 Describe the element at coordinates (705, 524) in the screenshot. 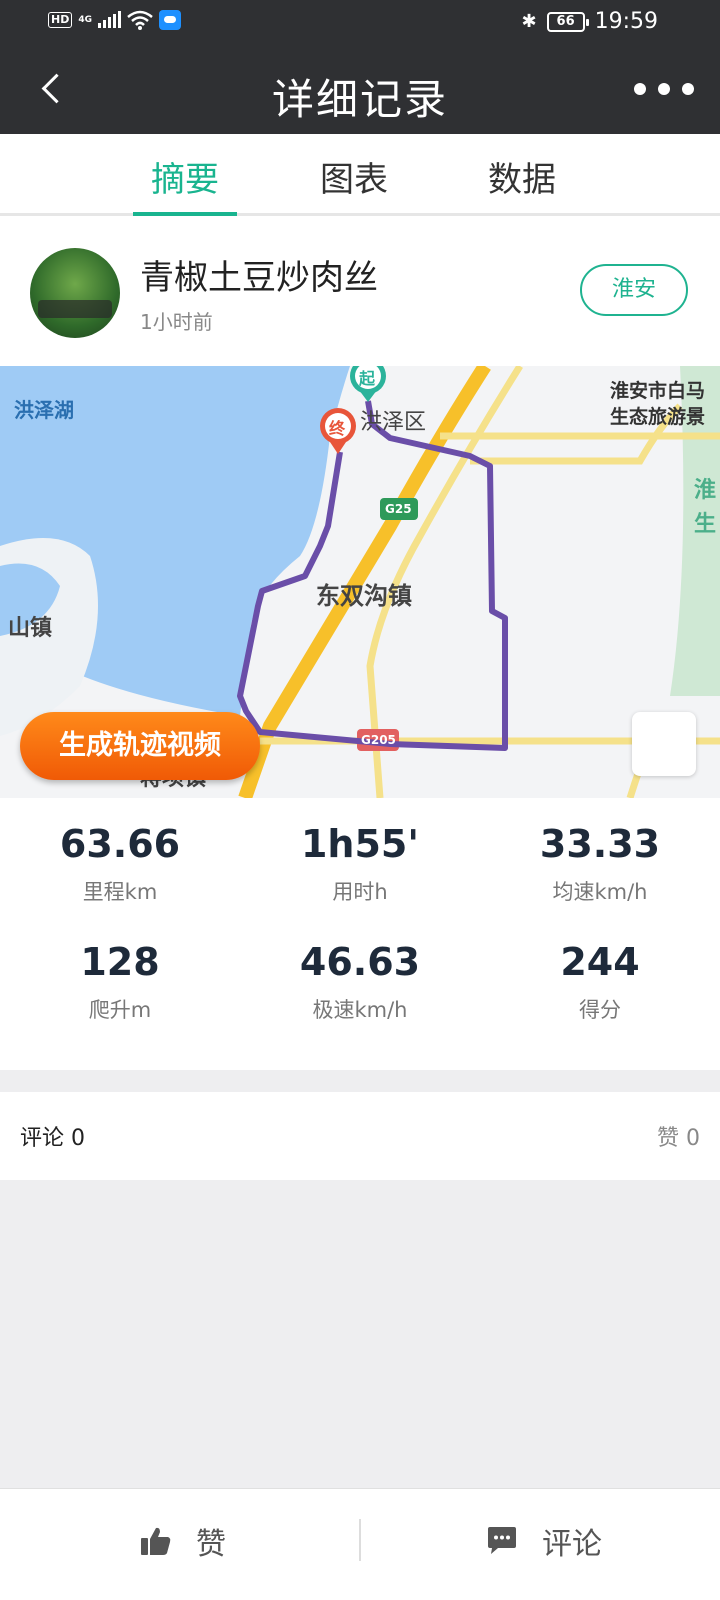

I see `map-label-edge-2: 生` at that location.